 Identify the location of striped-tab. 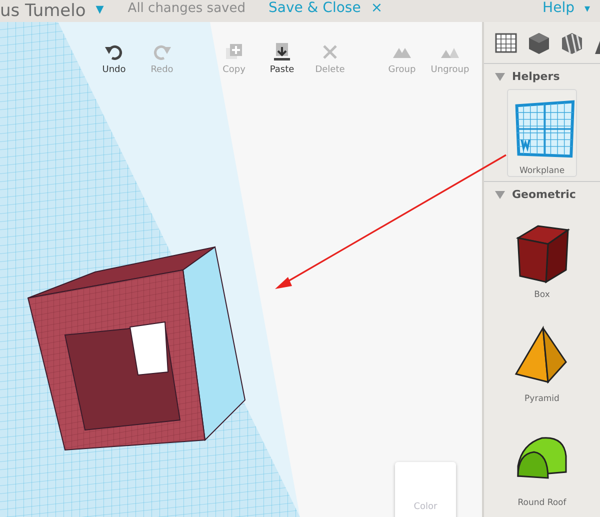
(572, 43).